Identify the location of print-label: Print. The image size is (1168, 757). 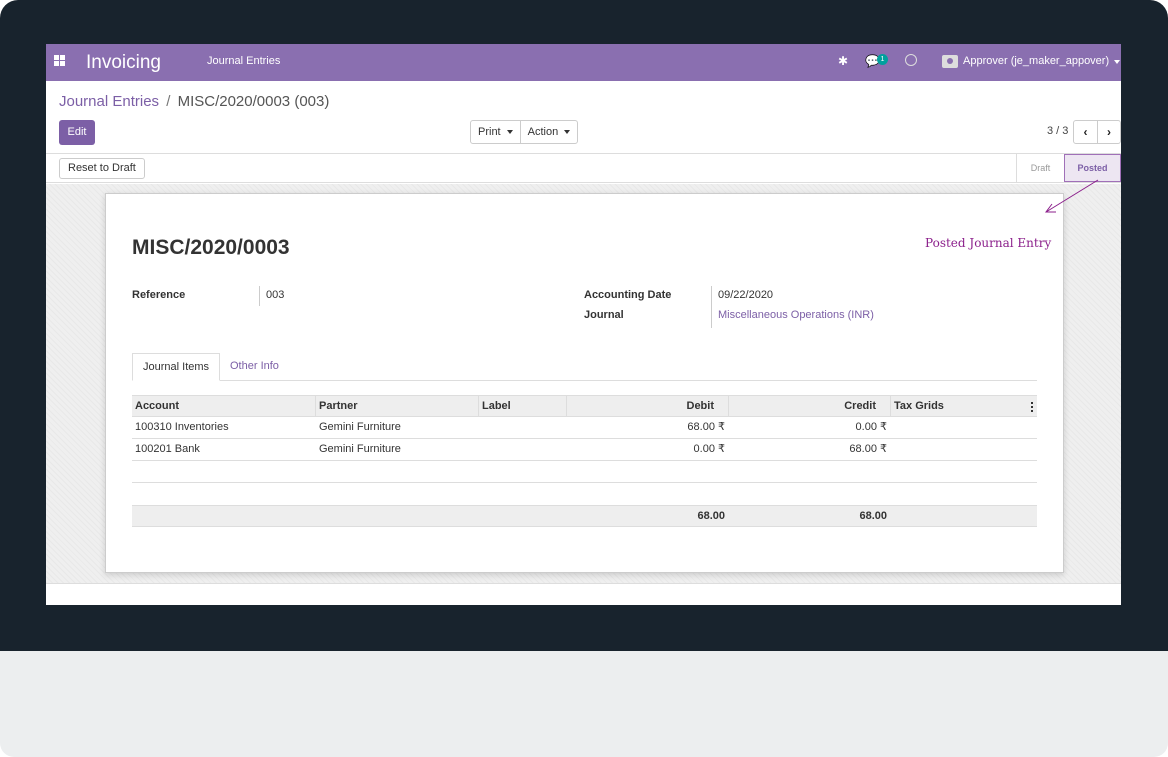
(489, 132).